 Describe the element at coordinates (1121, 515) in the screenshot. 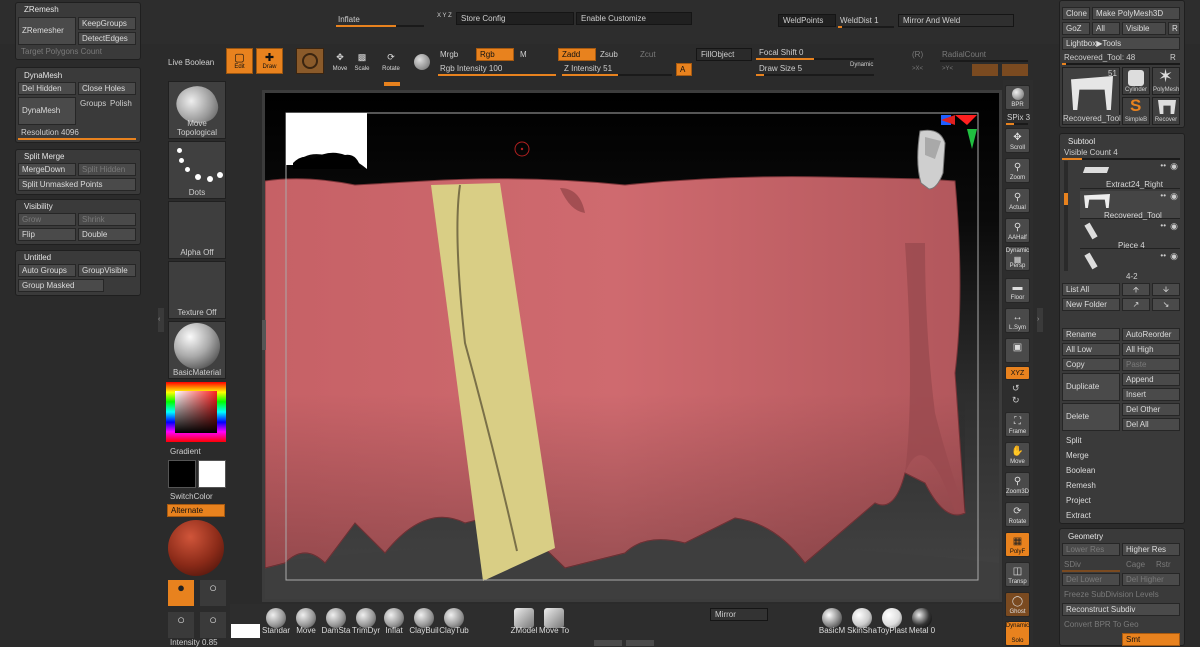

I see `extract-button: Extract` at that location.